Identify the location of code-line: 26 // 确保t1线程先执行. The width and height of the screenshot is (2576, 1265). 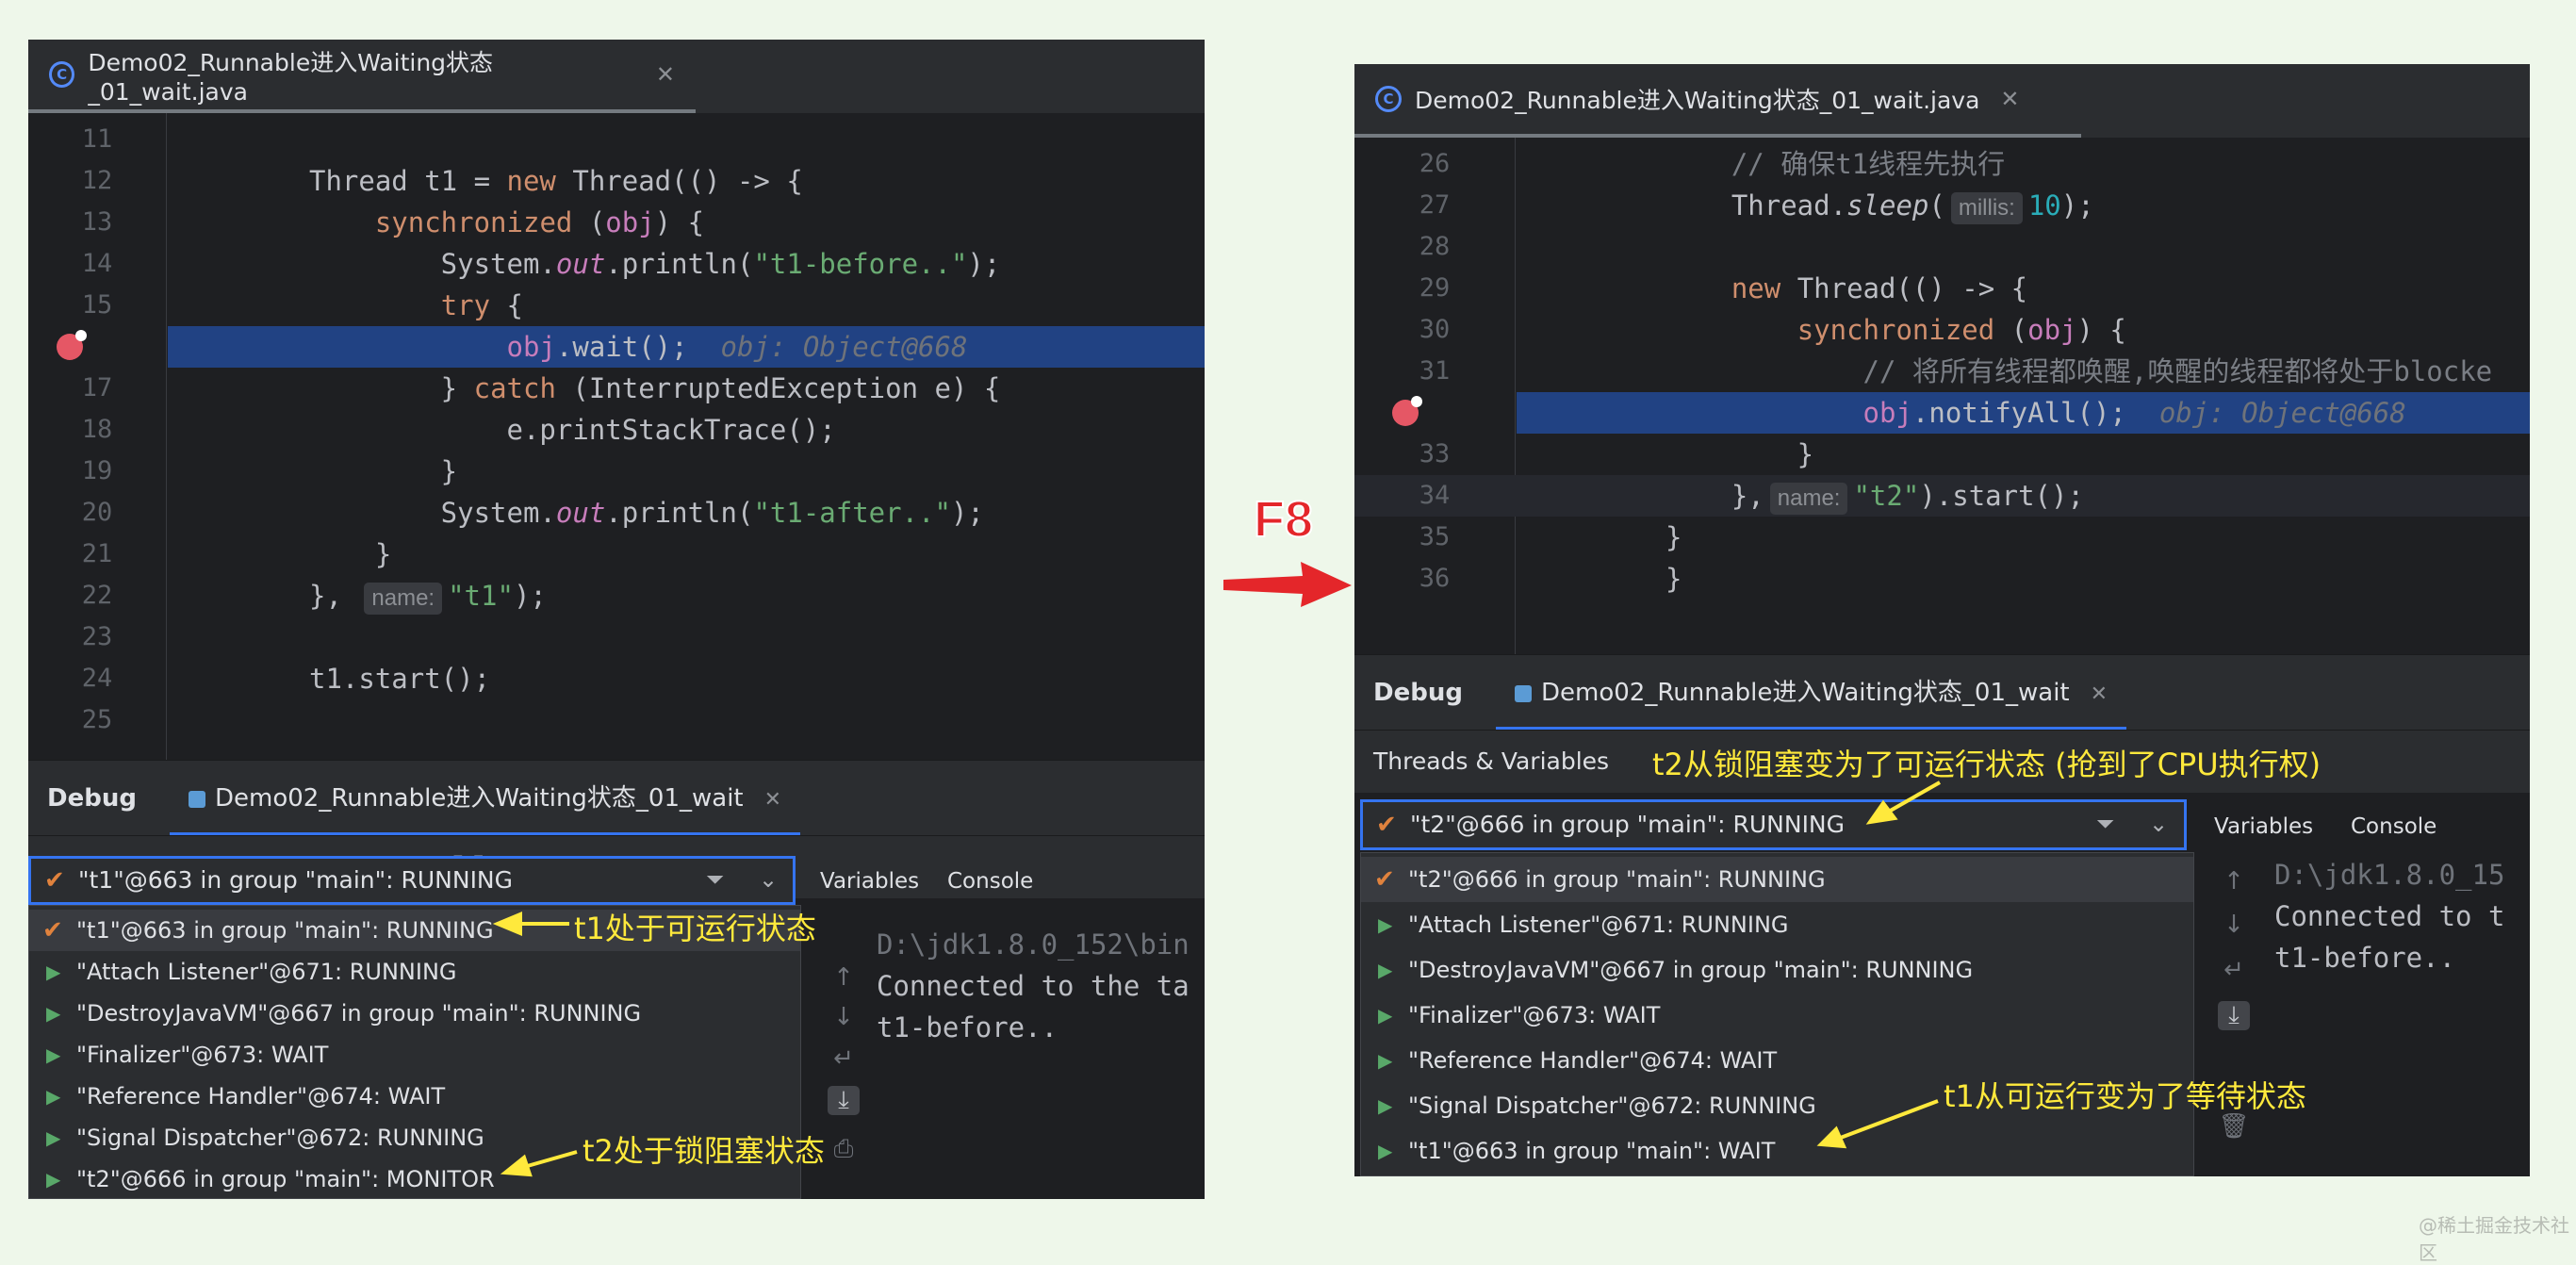
(1942, 164).